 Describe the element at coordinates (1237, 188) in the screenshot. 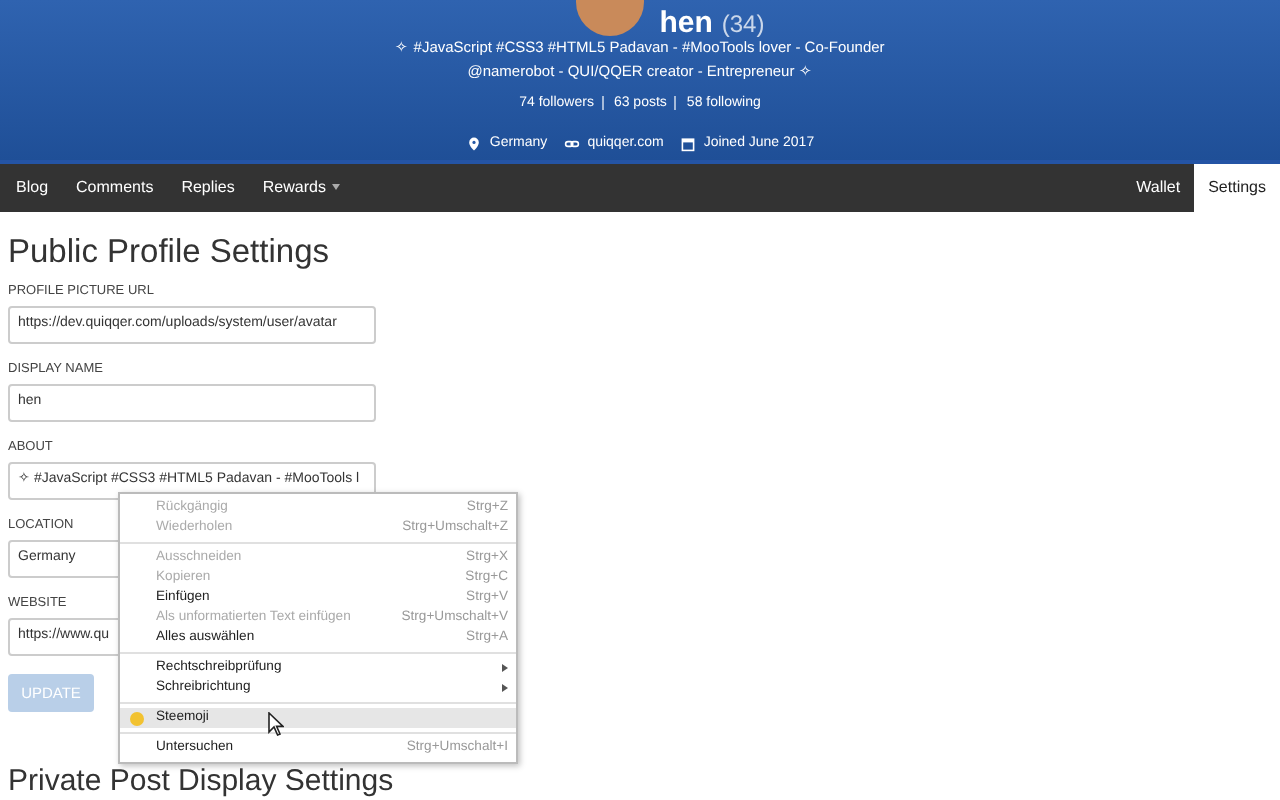

I see `nav-tab: Settings` at that location.